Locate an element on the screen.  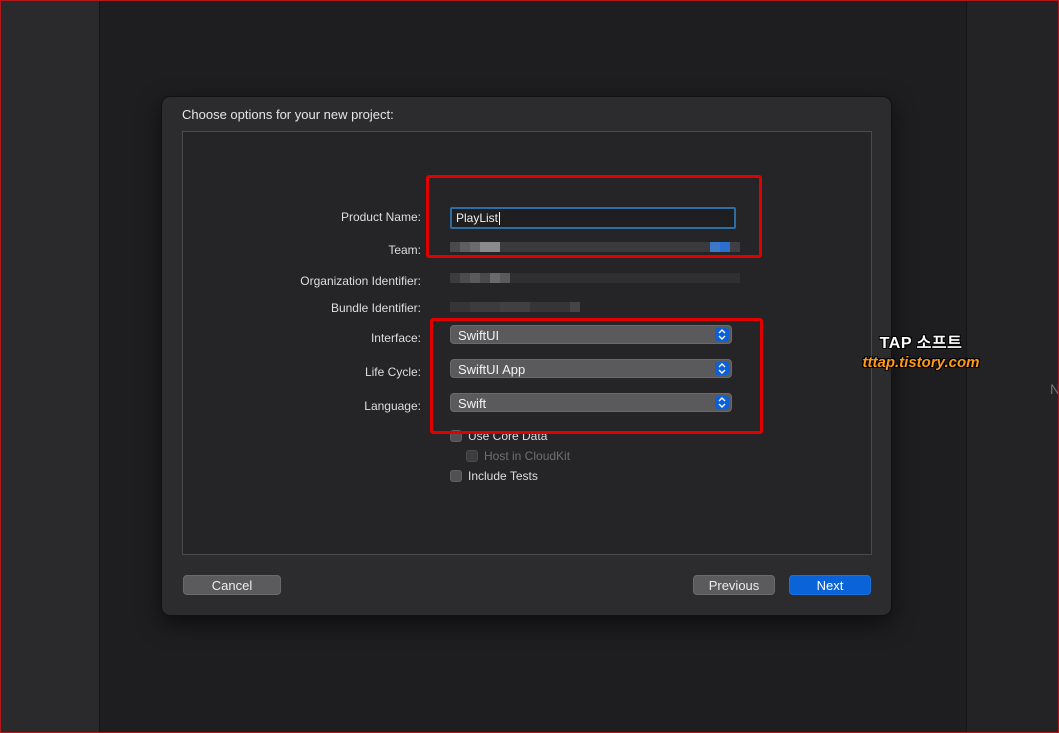
partial-glyph: N is located at coordinates (1054, 389).